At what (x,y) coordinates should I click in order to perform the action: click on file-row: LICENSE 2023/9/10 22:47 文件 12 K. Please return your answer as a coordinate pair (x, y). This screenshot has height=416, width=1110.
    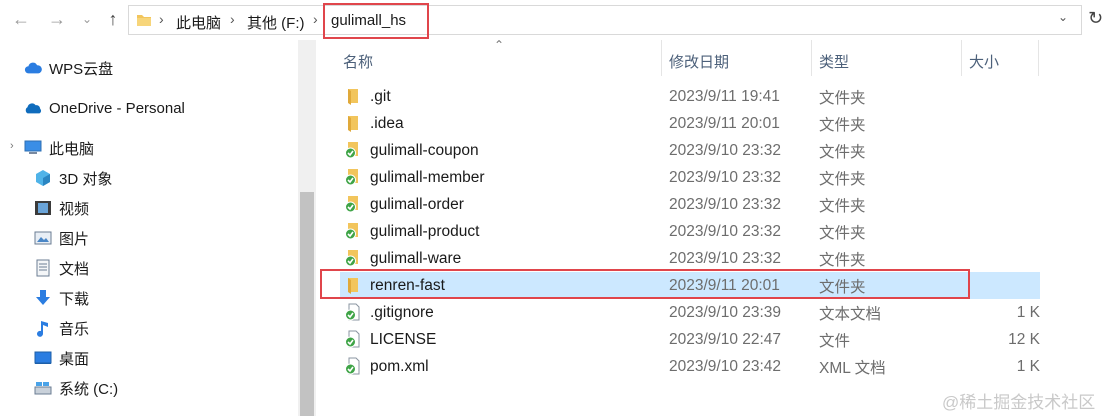
    Looking at the image, I should click on (690, 339).